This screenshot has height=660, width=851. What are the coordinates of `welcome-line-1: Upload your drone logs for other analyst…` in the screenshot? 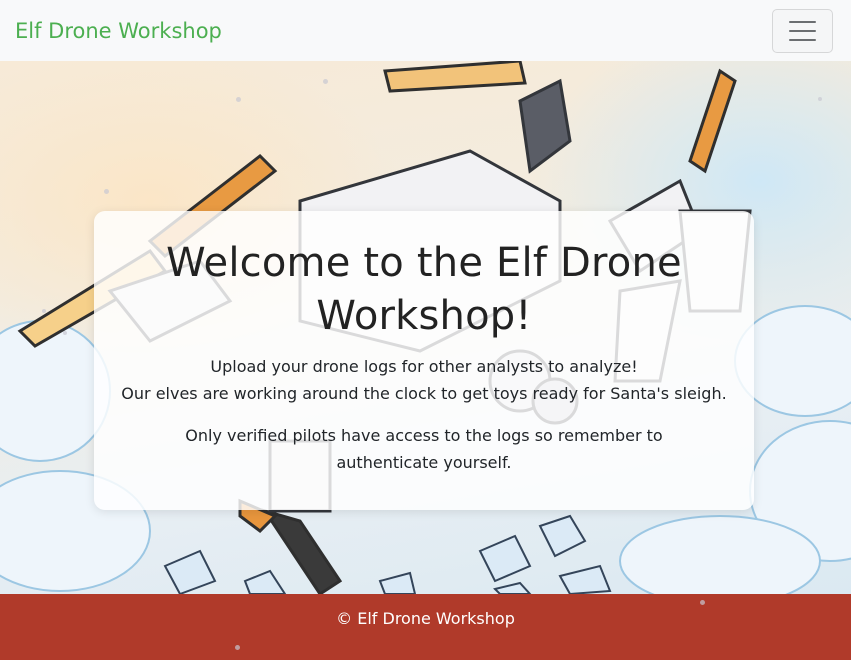 It's located at (424, 380).